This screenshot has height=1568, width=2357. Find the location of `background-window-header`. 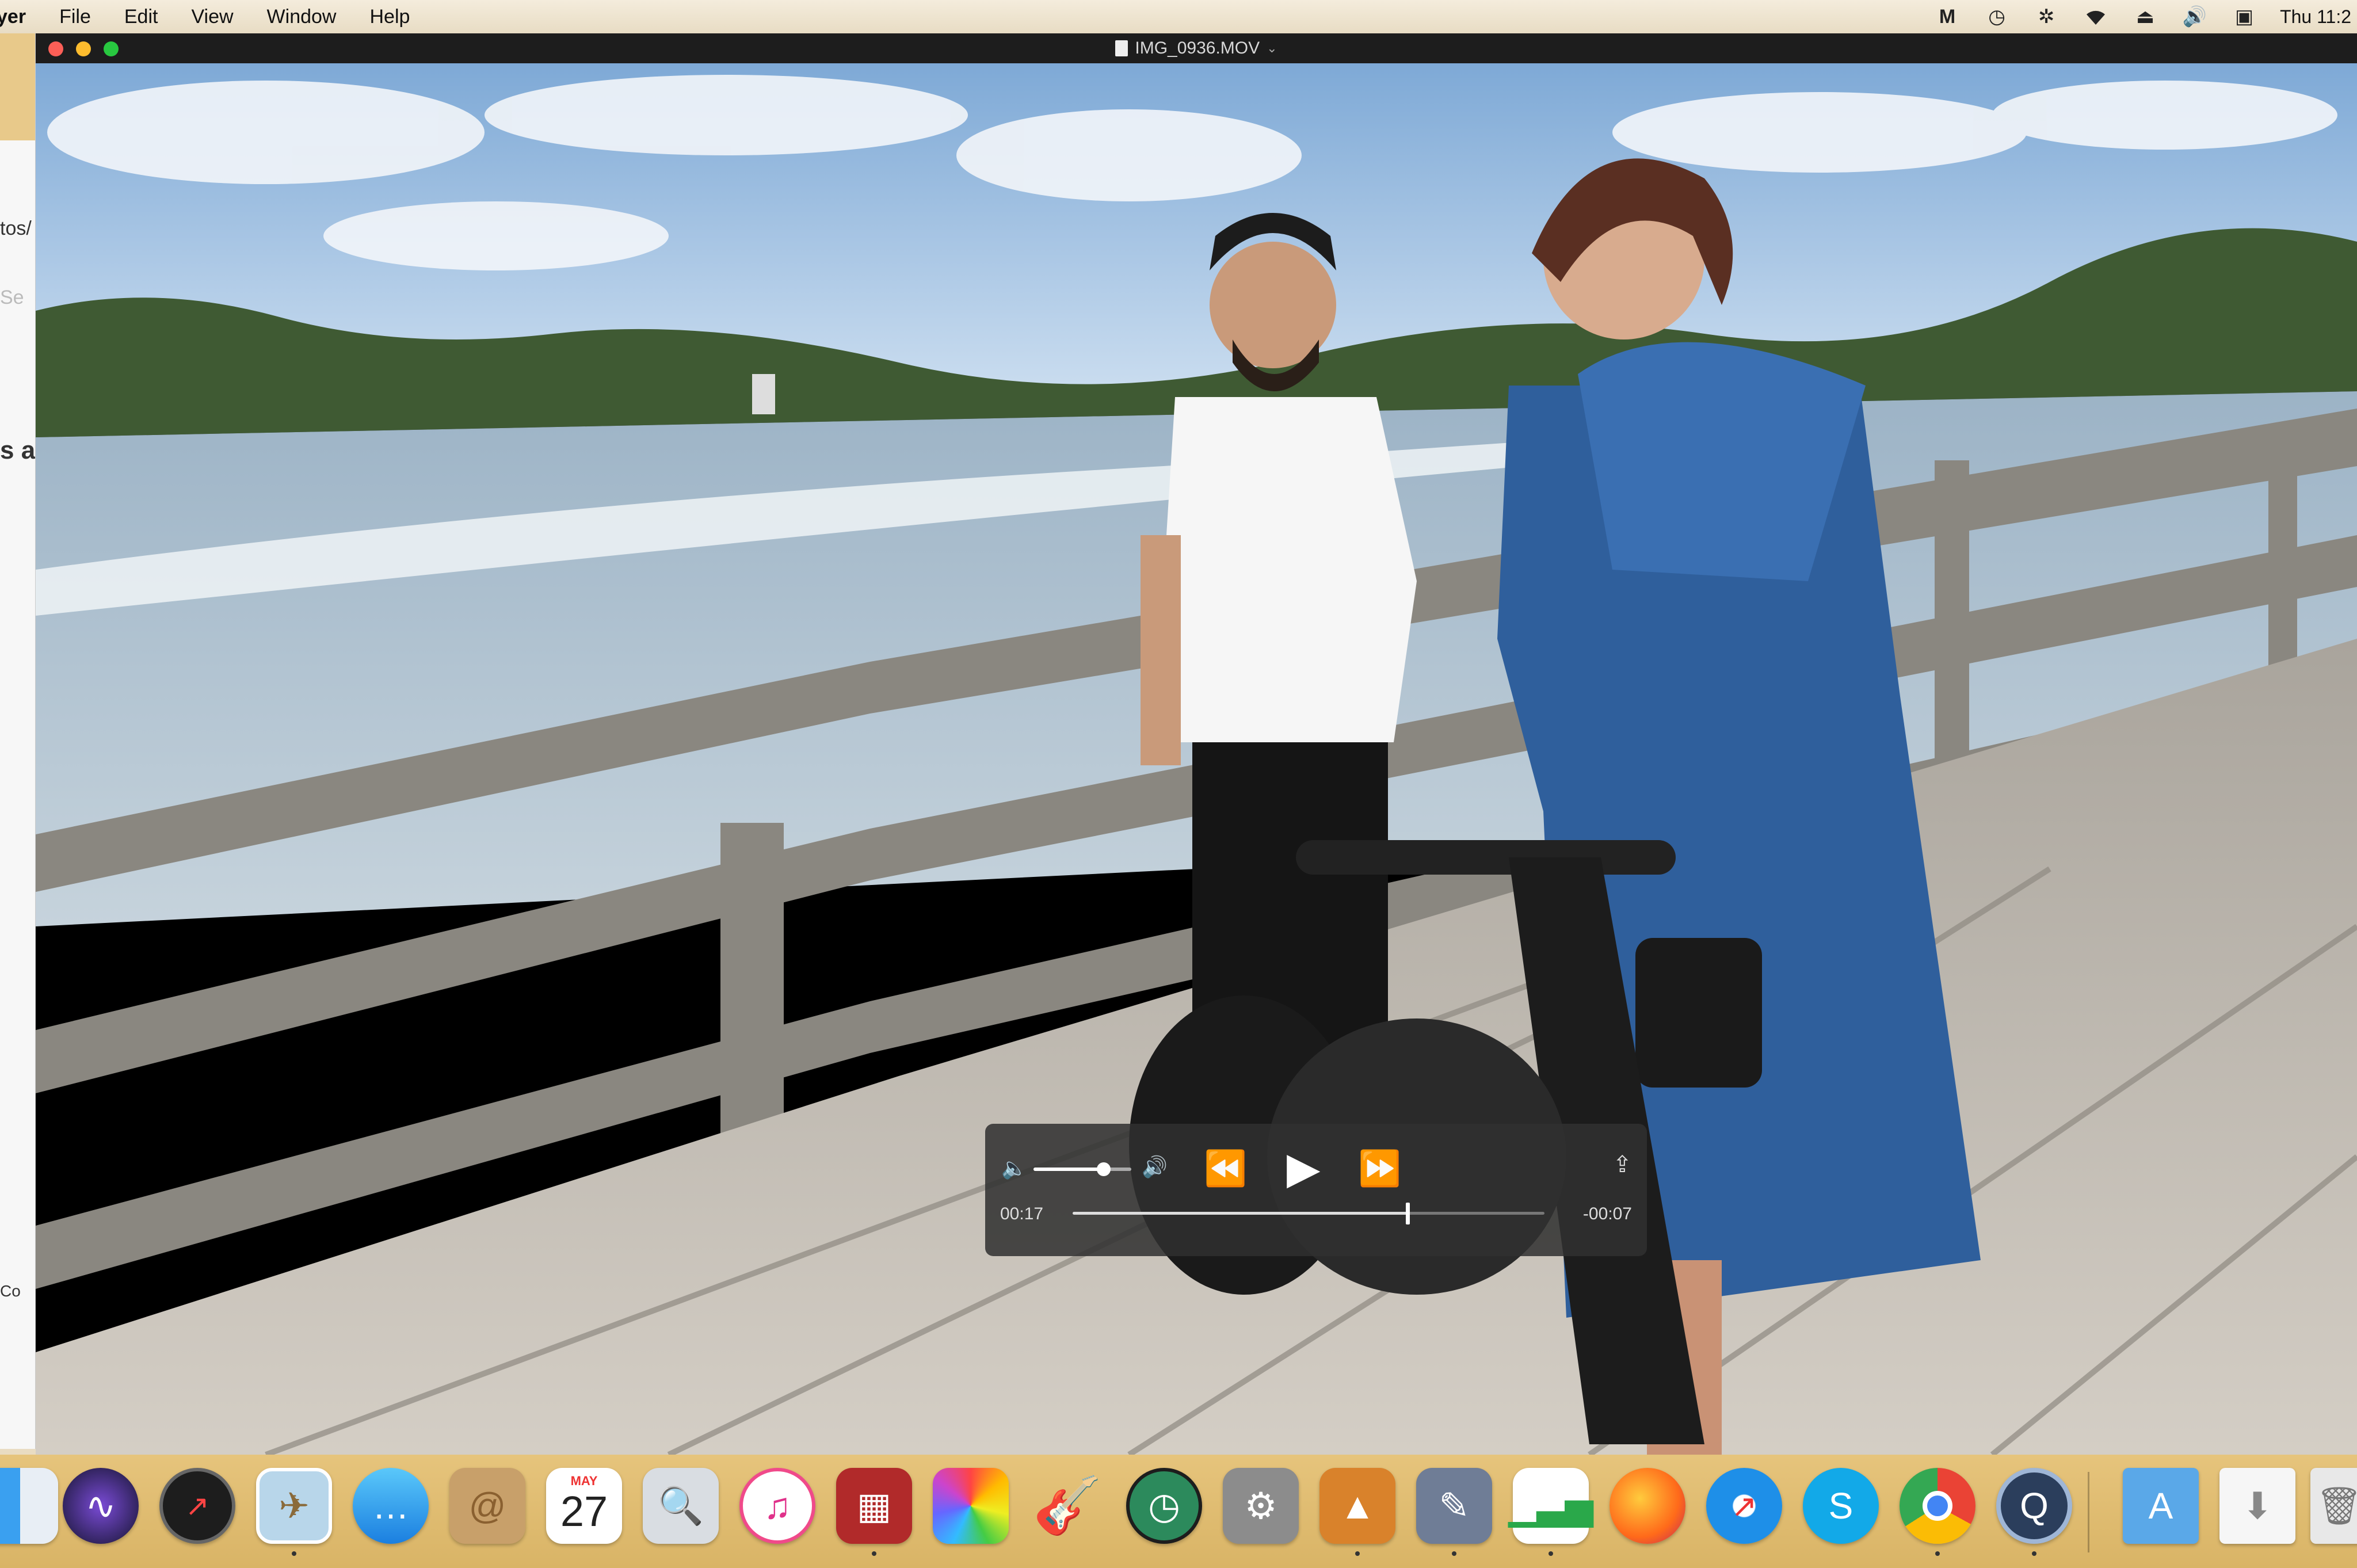

background-window-header is located at coordinates (17, 86).